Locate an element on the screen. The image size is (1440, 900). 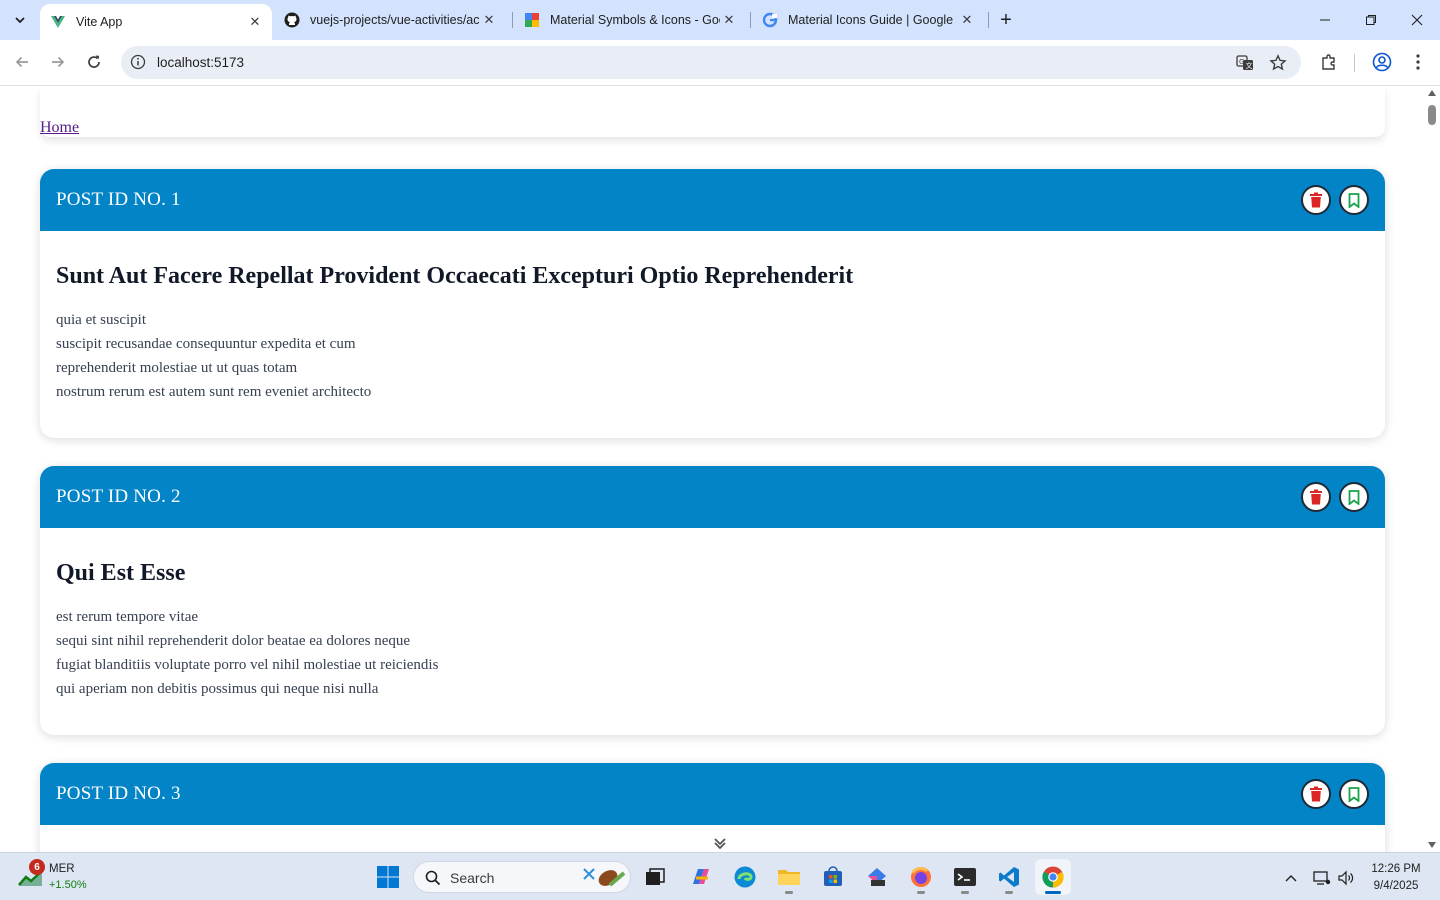
reload-icon is located at coordinates (94, 61).